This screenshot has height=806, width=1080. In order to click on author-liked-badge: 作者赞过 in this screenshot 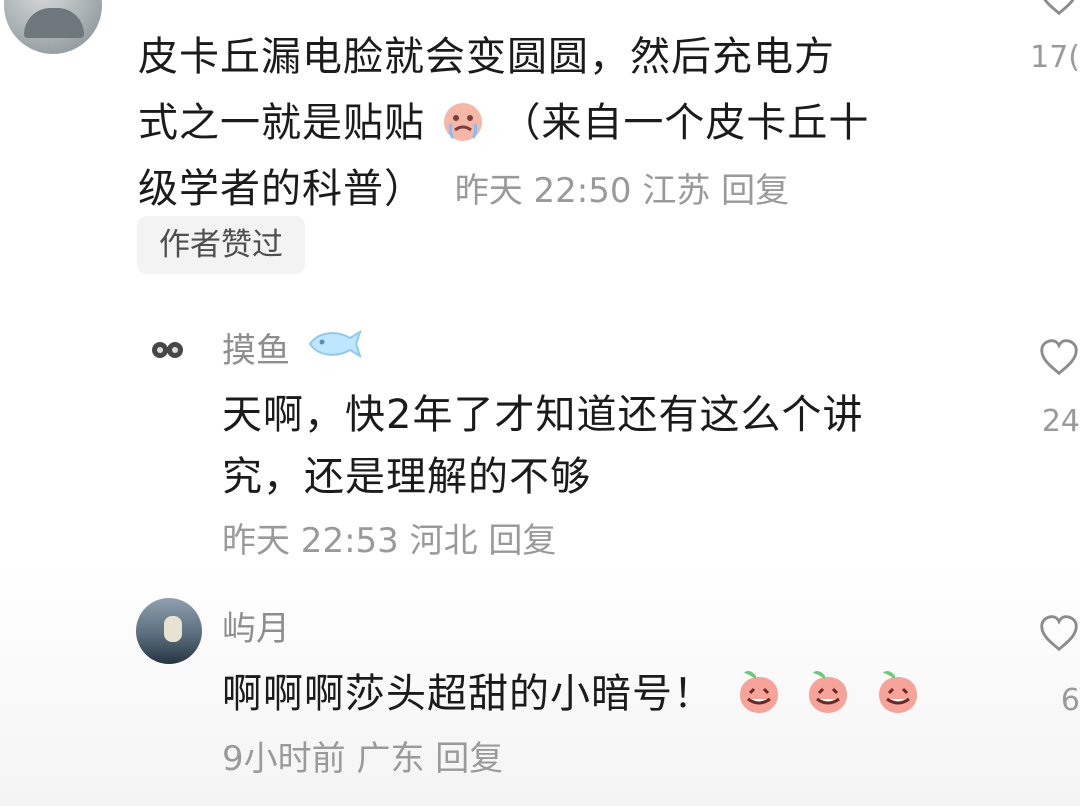, I will do `click(221, 245)`.